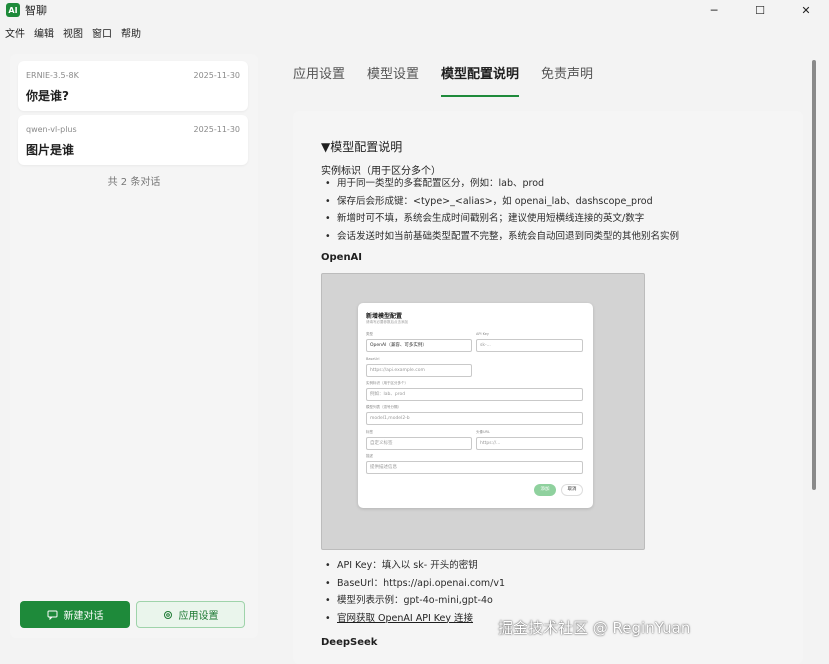 This screenshot has width=829, height=664. What do you see at coordinates (383, 407) in the screenshot?
I see `models-label: 模型列表（逗号分隔）` at bounding box center [383, 407].